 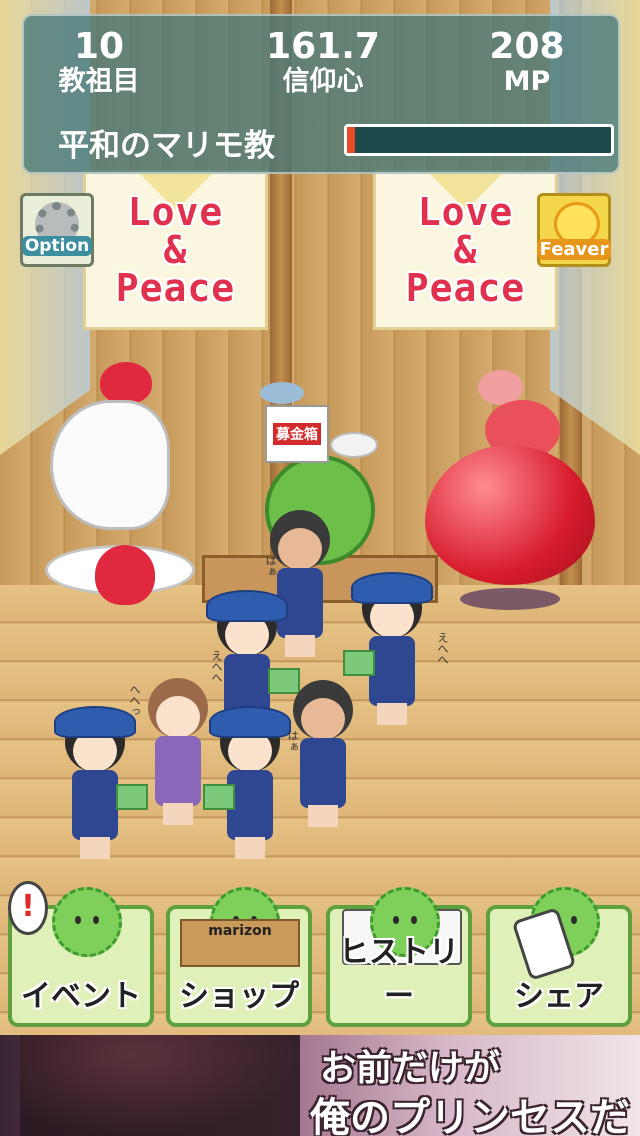 I want to click on generation-stat: 10 教祖目, so click(x=99, y=63).